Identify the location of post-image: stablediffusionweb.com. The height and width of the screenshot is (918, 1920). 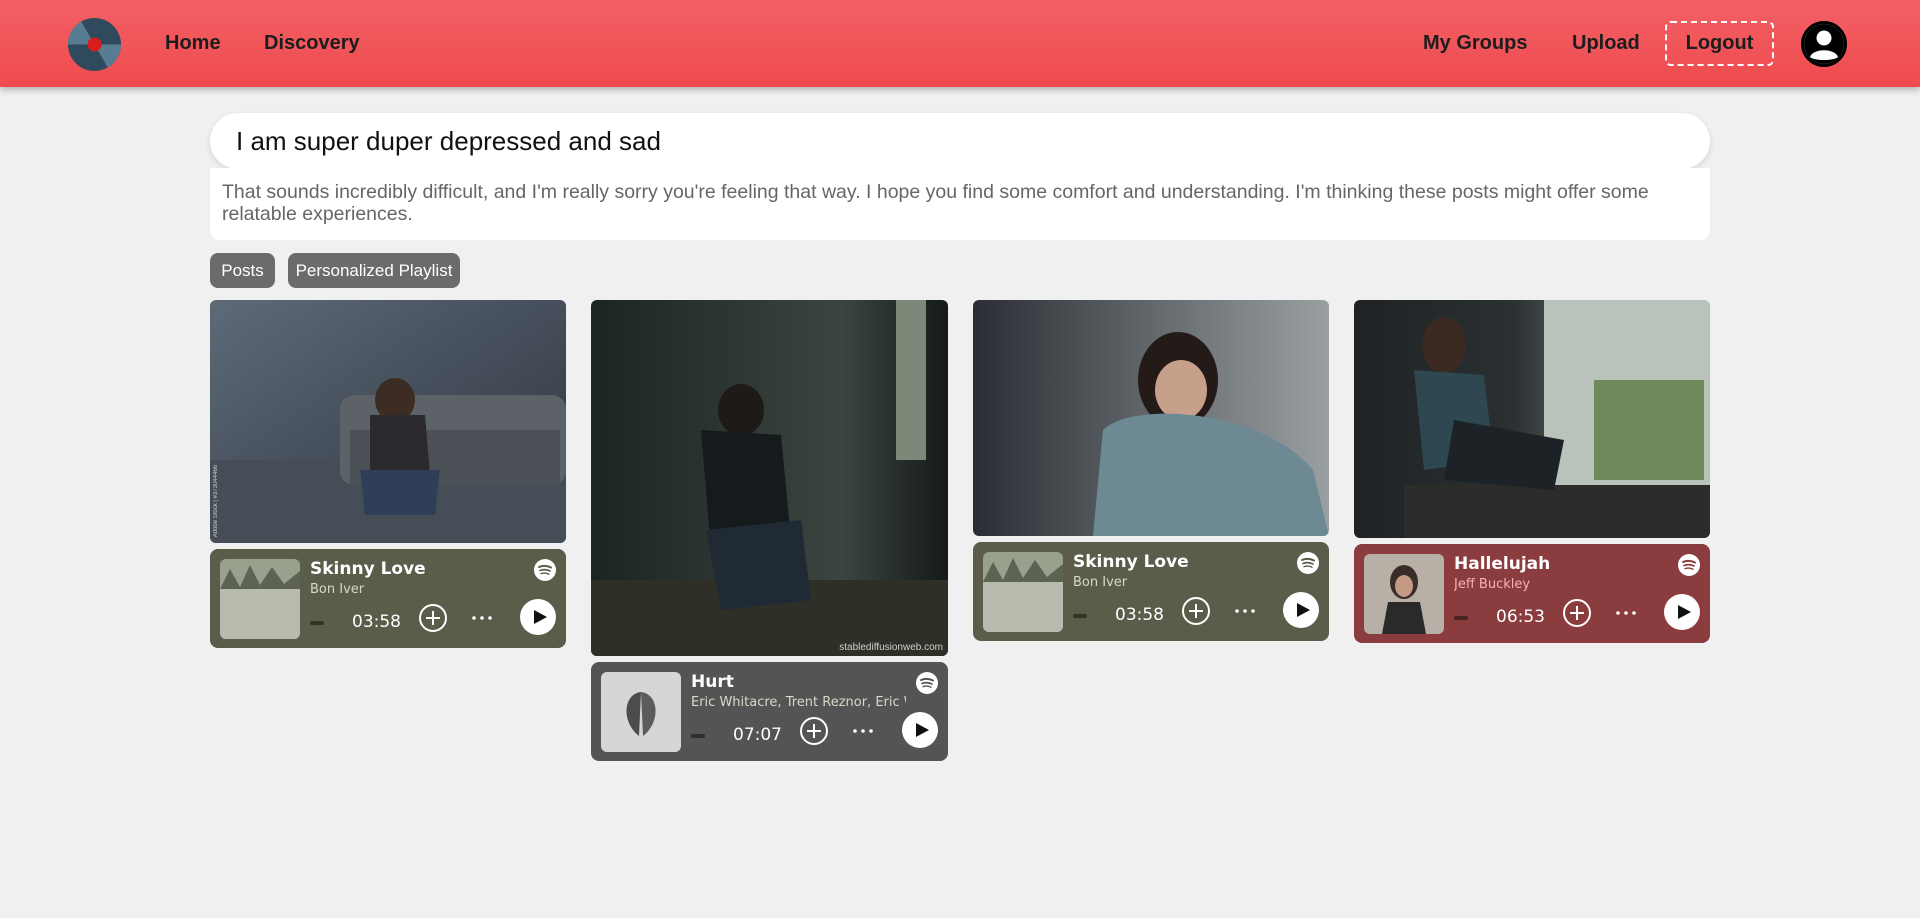
(769, 478).